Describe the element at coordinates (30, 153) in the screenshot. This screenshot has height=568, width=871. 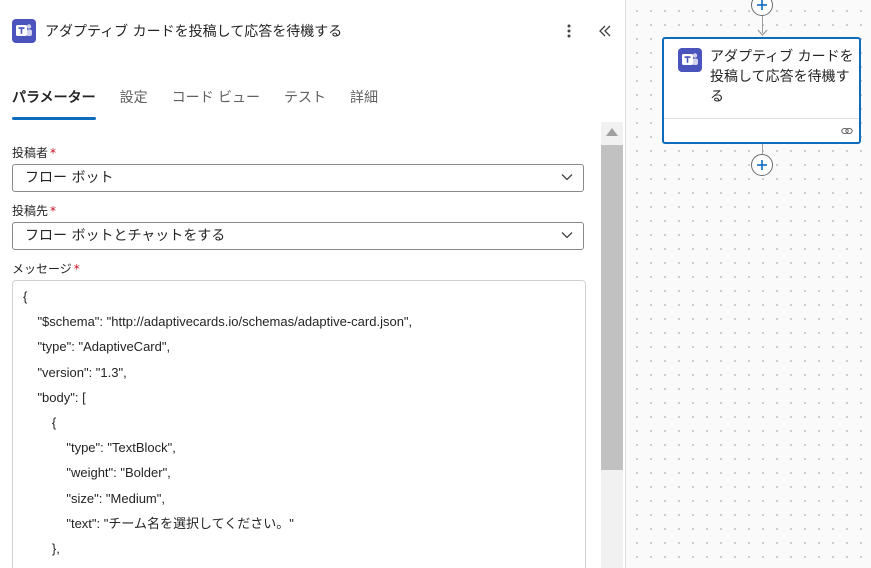
I see `poster-label-text: 投稿者` at that location.